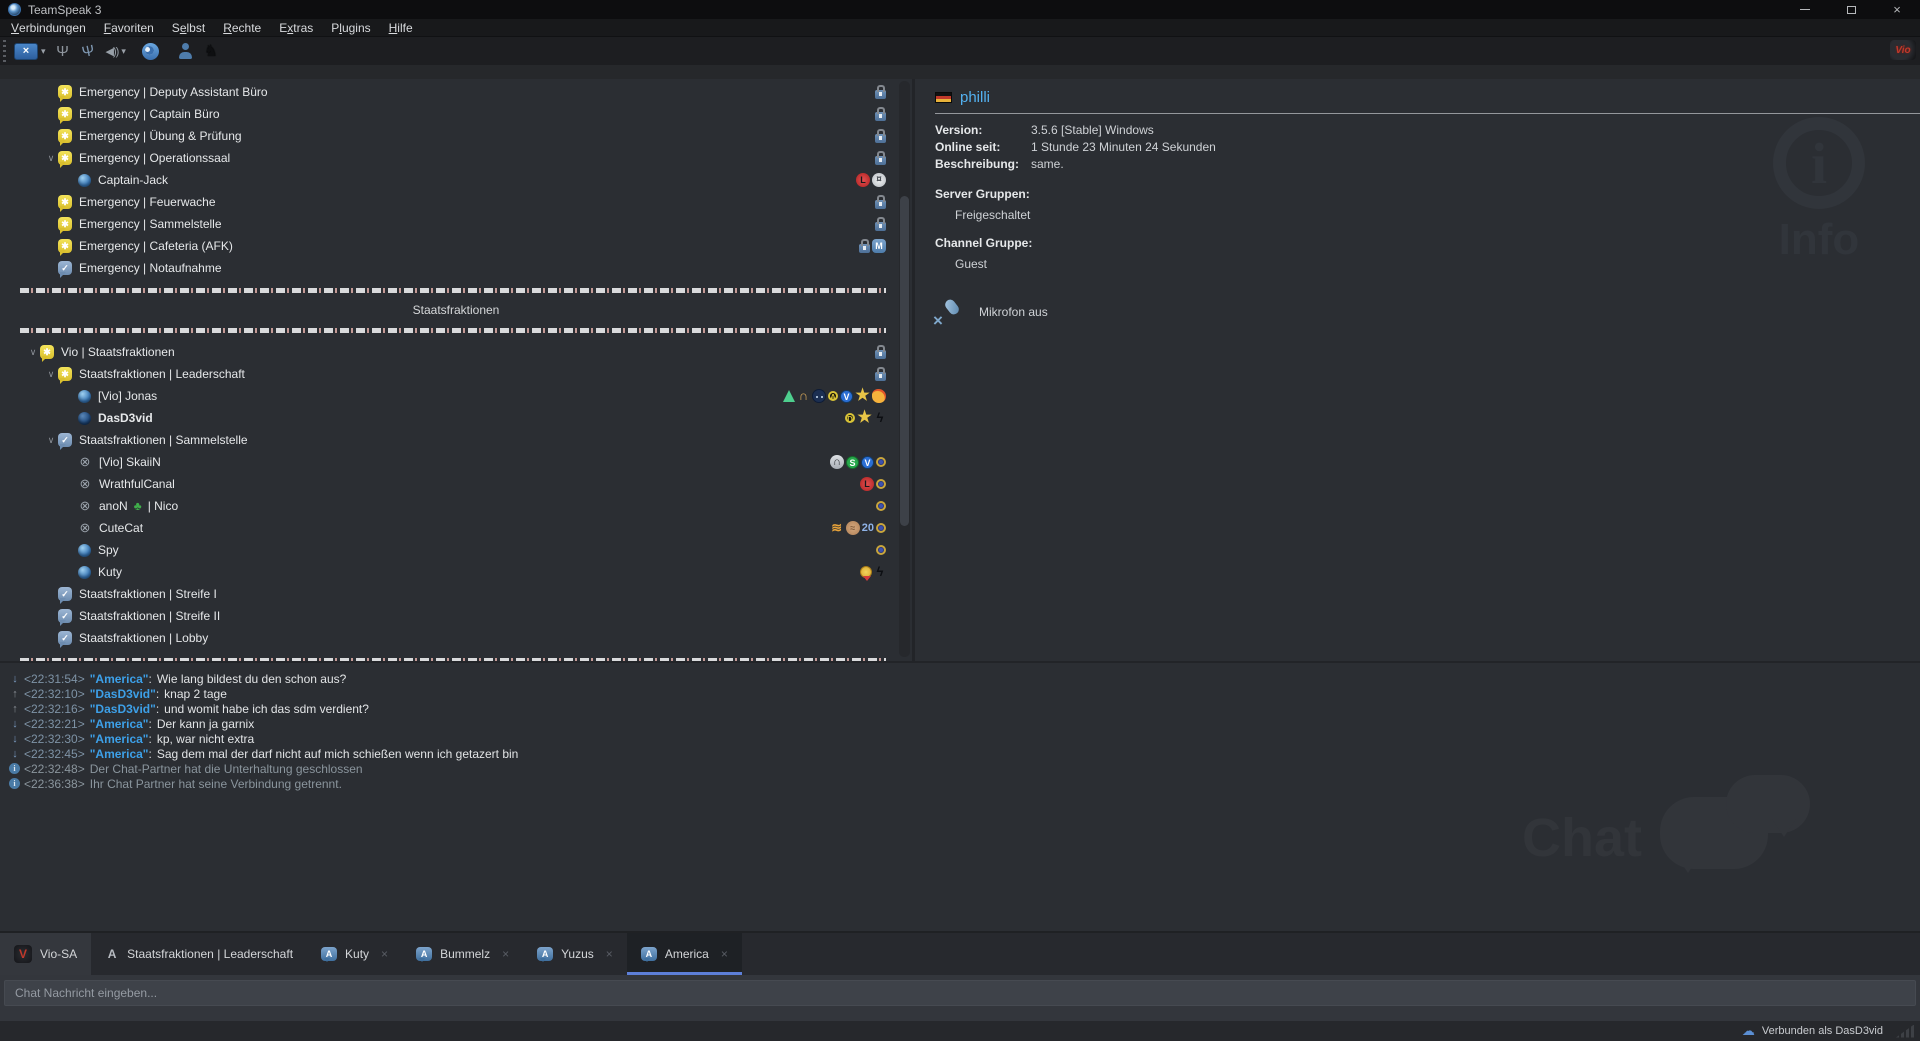  What do you see at coordinates (456, 92) in the screenshot?
I see `channel-row: ✱ Emergency | Deputy Assistant Büro` at bounding box center [456, 92].